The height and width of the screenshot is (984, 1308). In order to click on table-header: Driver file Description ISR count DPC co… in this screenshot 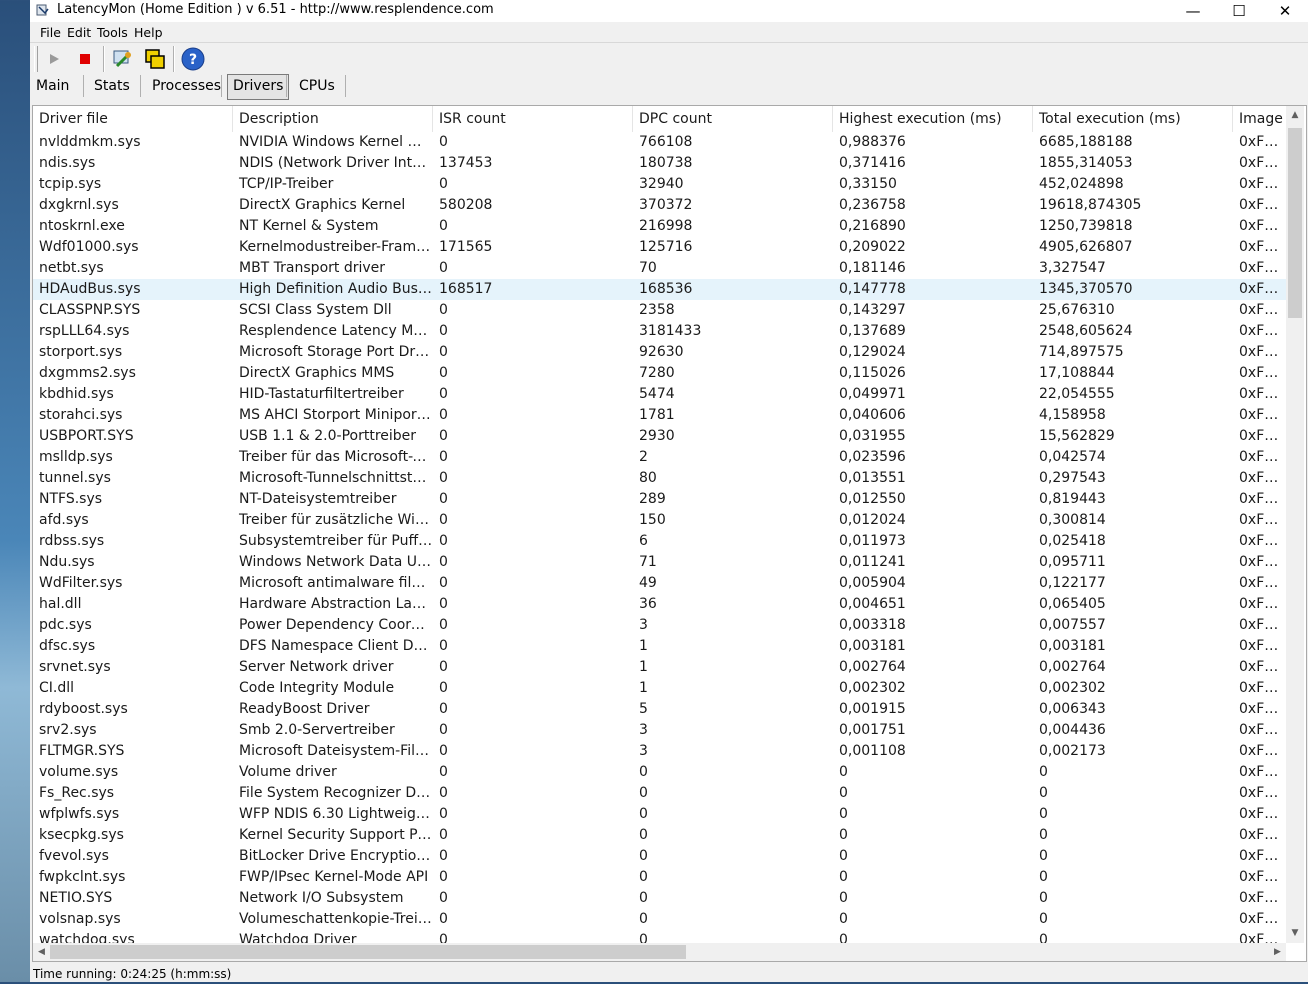, I will do `click(669, 119)`.